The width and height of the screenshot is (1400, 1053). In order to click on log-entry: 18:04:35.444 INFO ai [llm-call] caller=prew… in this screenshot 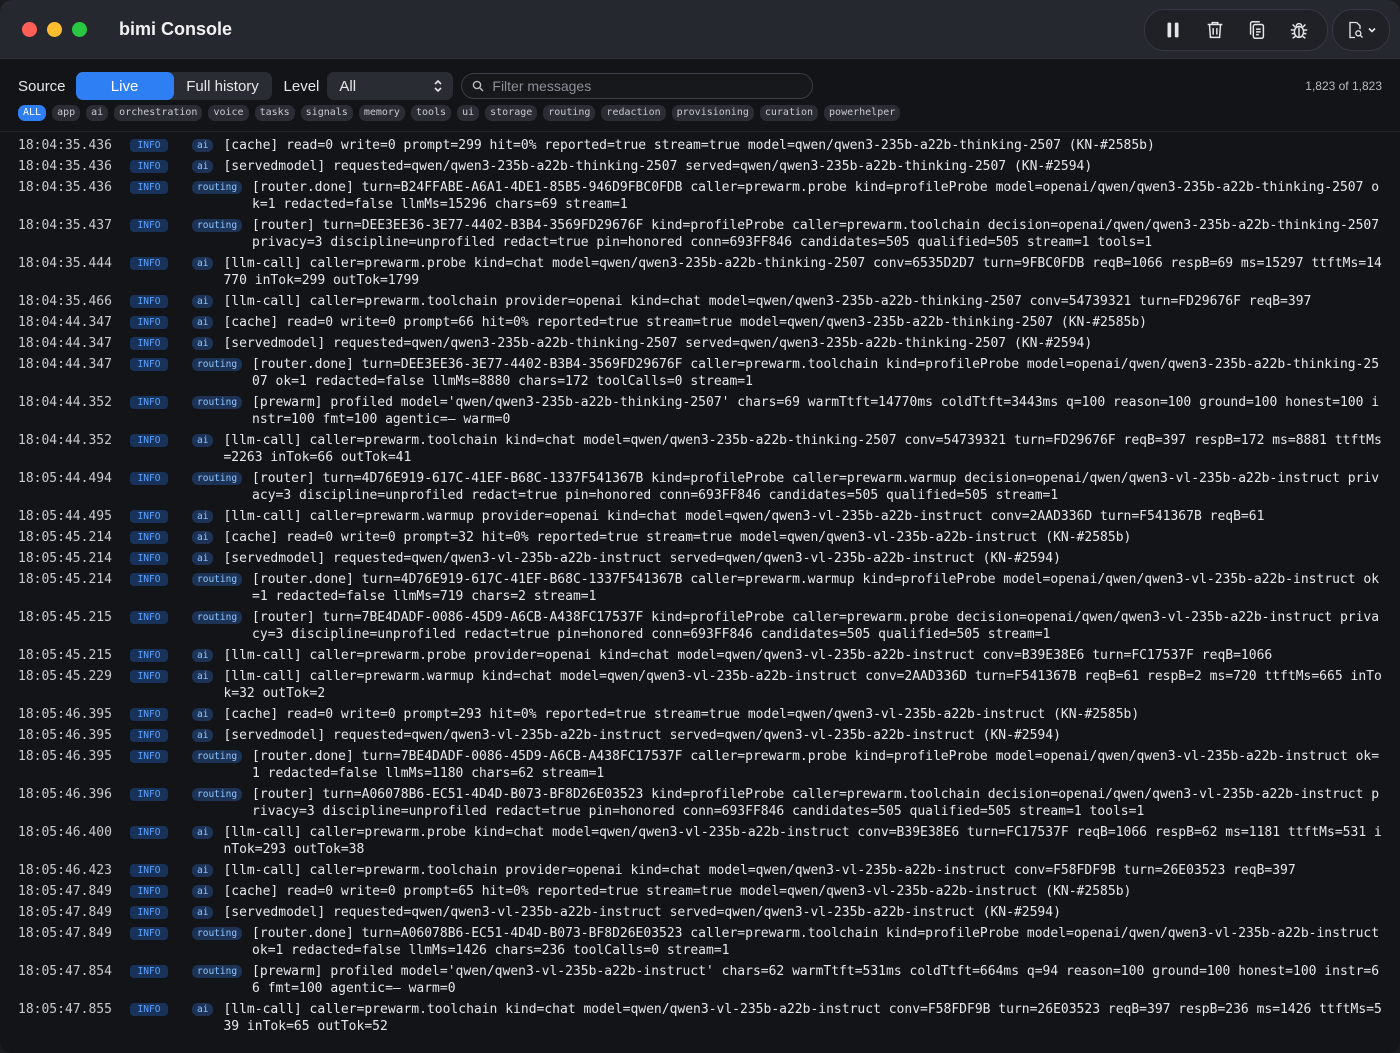, I will do `click(700, 272)`.